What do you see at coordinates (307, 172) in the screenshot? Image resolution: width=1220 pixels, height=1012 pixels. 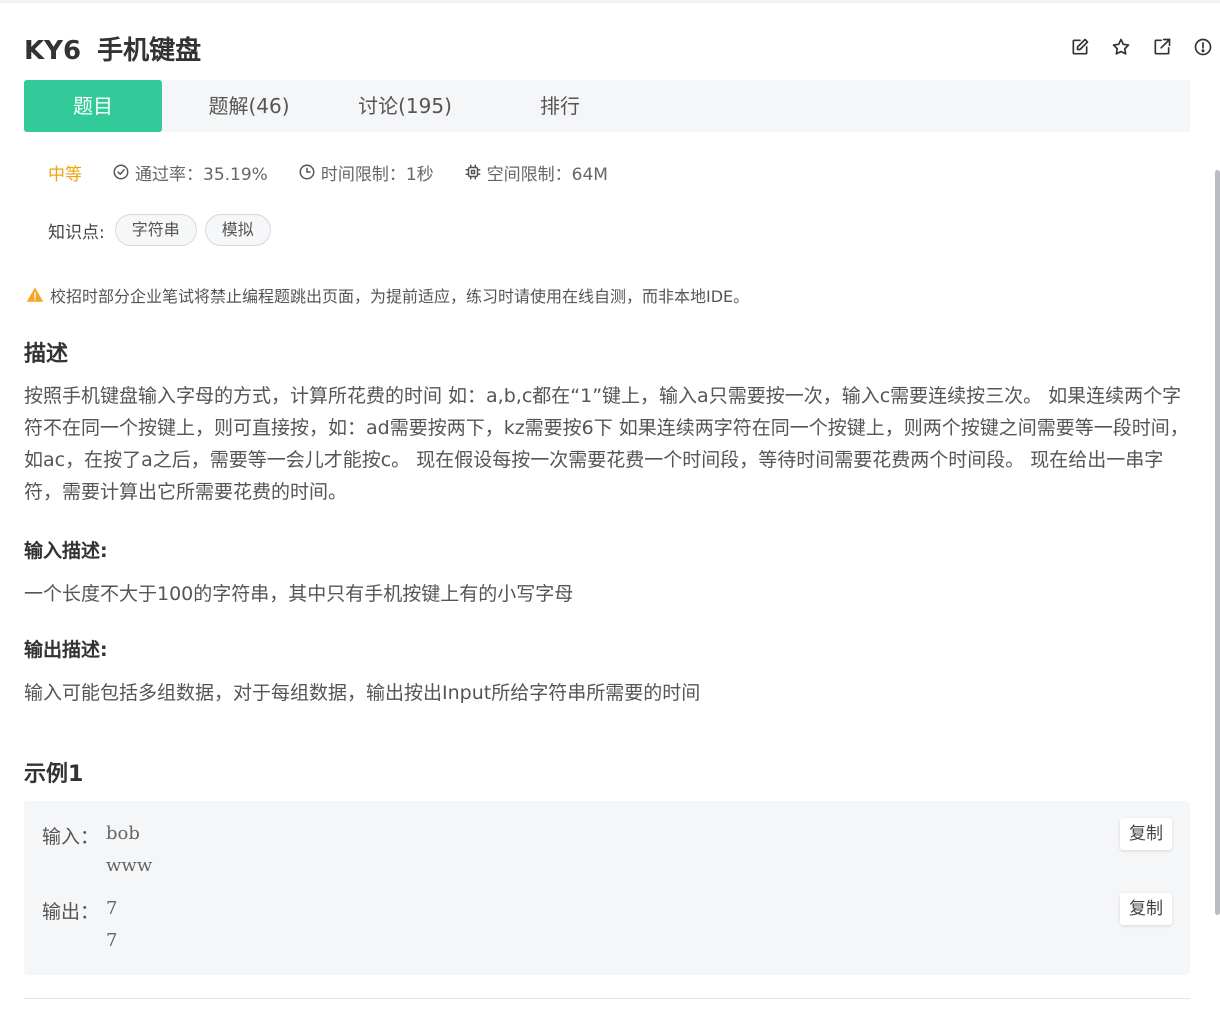 I see `clock-icon` at bounding box center [307, 172].